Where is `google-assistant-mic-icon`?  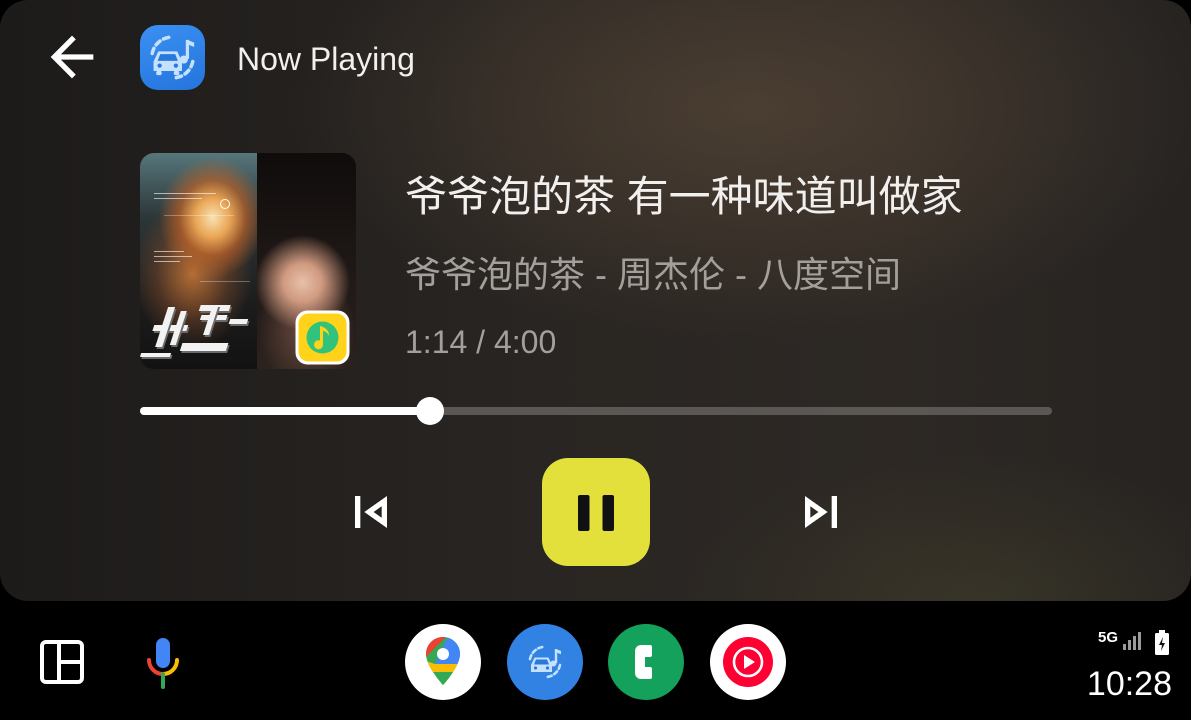
google-assistant-mic-icon is located at coordinates (163, 663).